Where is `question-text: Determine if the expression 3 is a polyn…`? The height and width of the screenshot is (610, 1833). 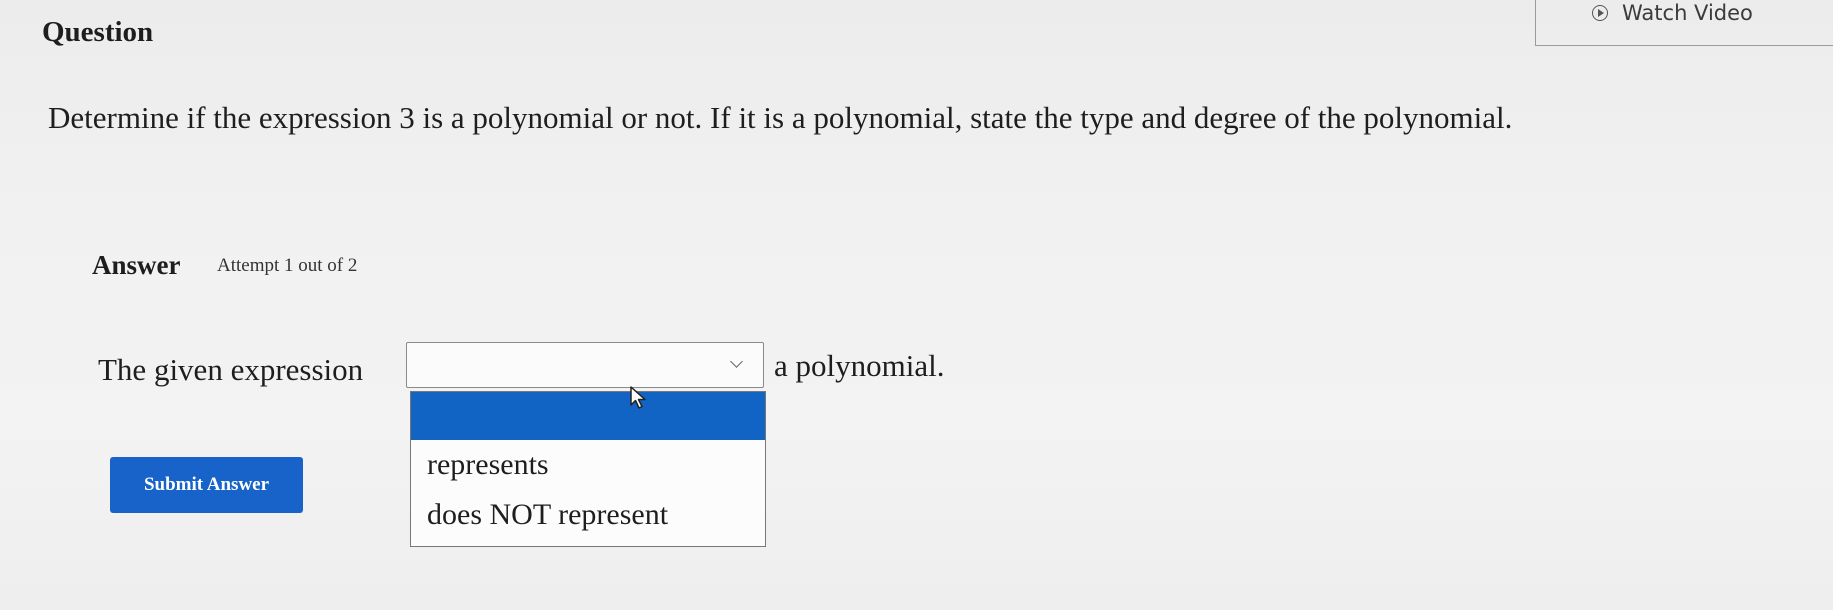 question-text: Determine if the expression 3 is a polyn… is located at coordinates (780, 117).